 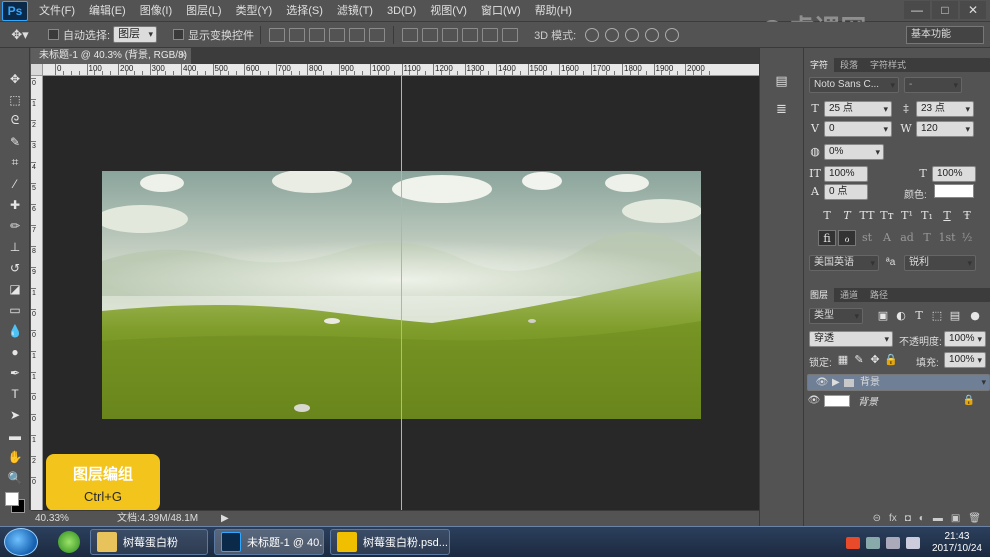 I want to click on menu-select: 选择(S), so click(x=304, y=11).